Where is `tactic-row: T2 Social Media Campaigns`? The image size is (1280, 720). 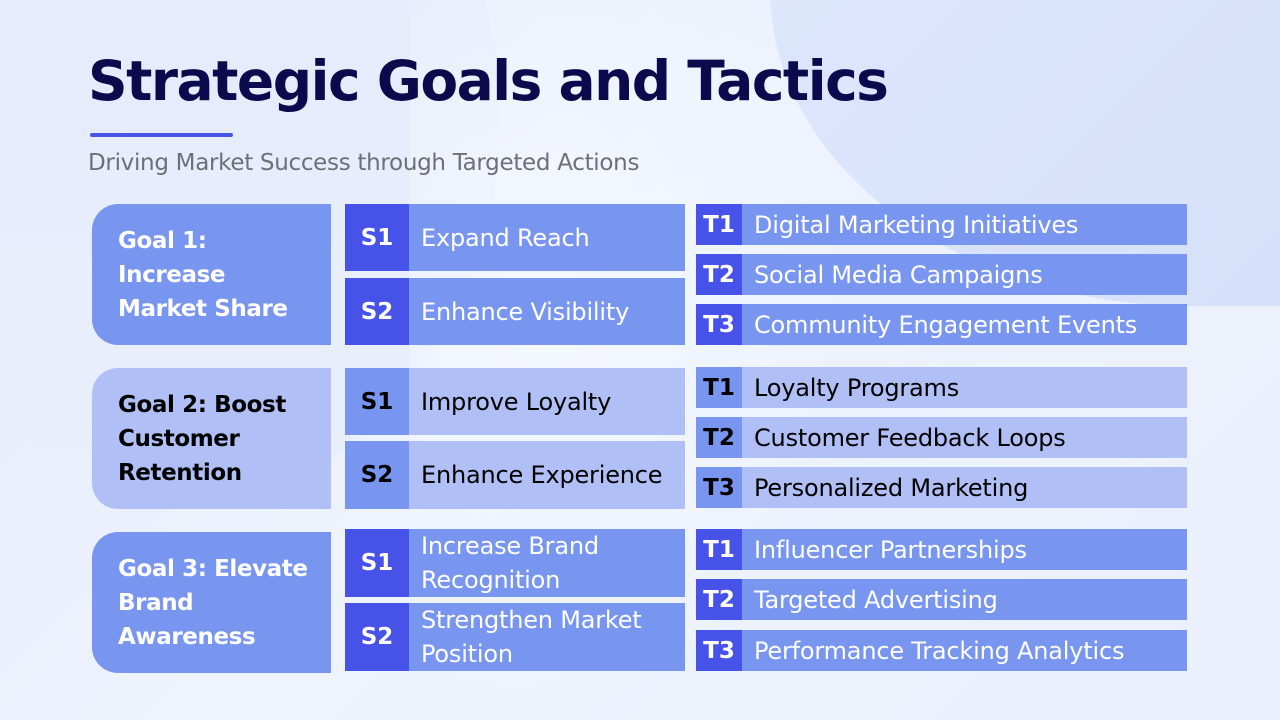
tactic-row: T2 Social Media Campaigns is located at coordinates (941, 274).